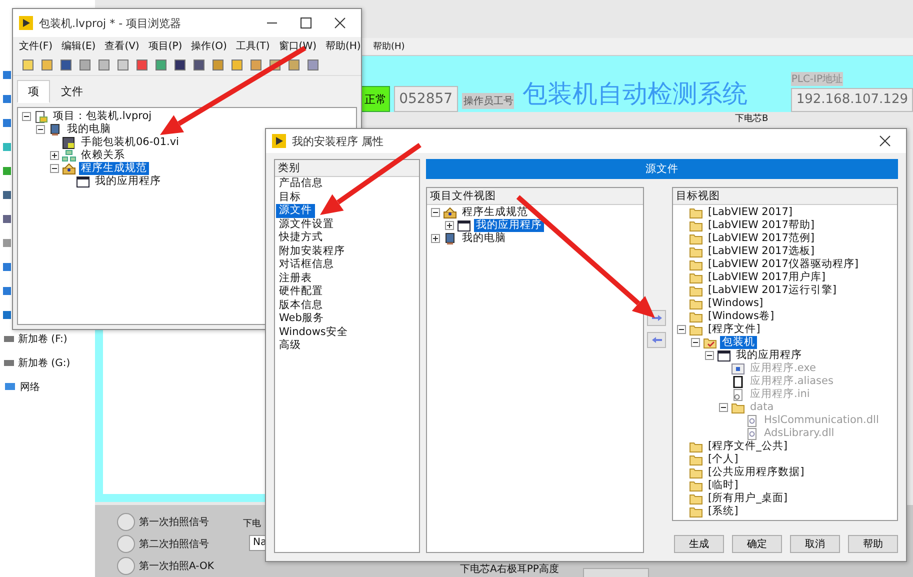 This screenshot has width=913, height=577. What do you see at coordinates (723, 459) in the screenshot?
I see `tree-item: [个人]` at bounding box center [723, 459].